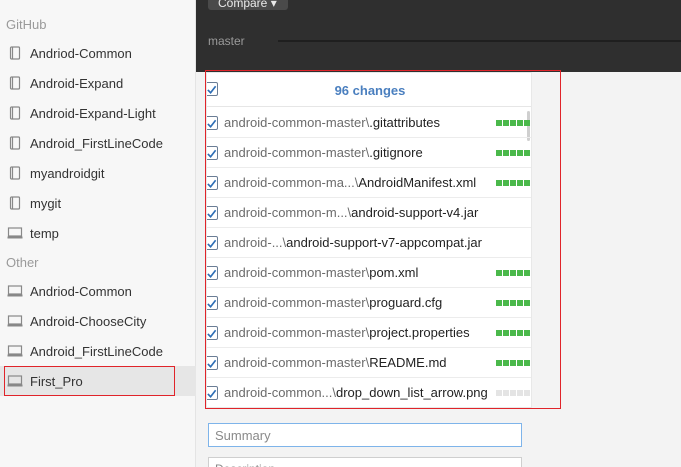 This screenshot has width=681, height=467. What do you see at coordinates (81, 291) in the screenshot?
I see `repo-label: Andriod-Common` at bounding box center [81, 291].